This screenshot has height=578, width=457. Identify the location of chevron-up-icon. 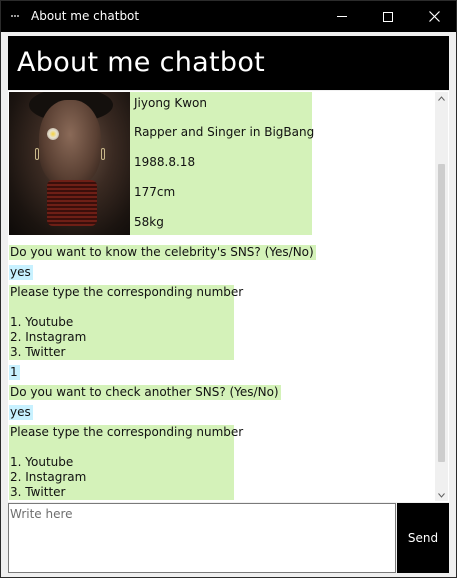
(441, 98).